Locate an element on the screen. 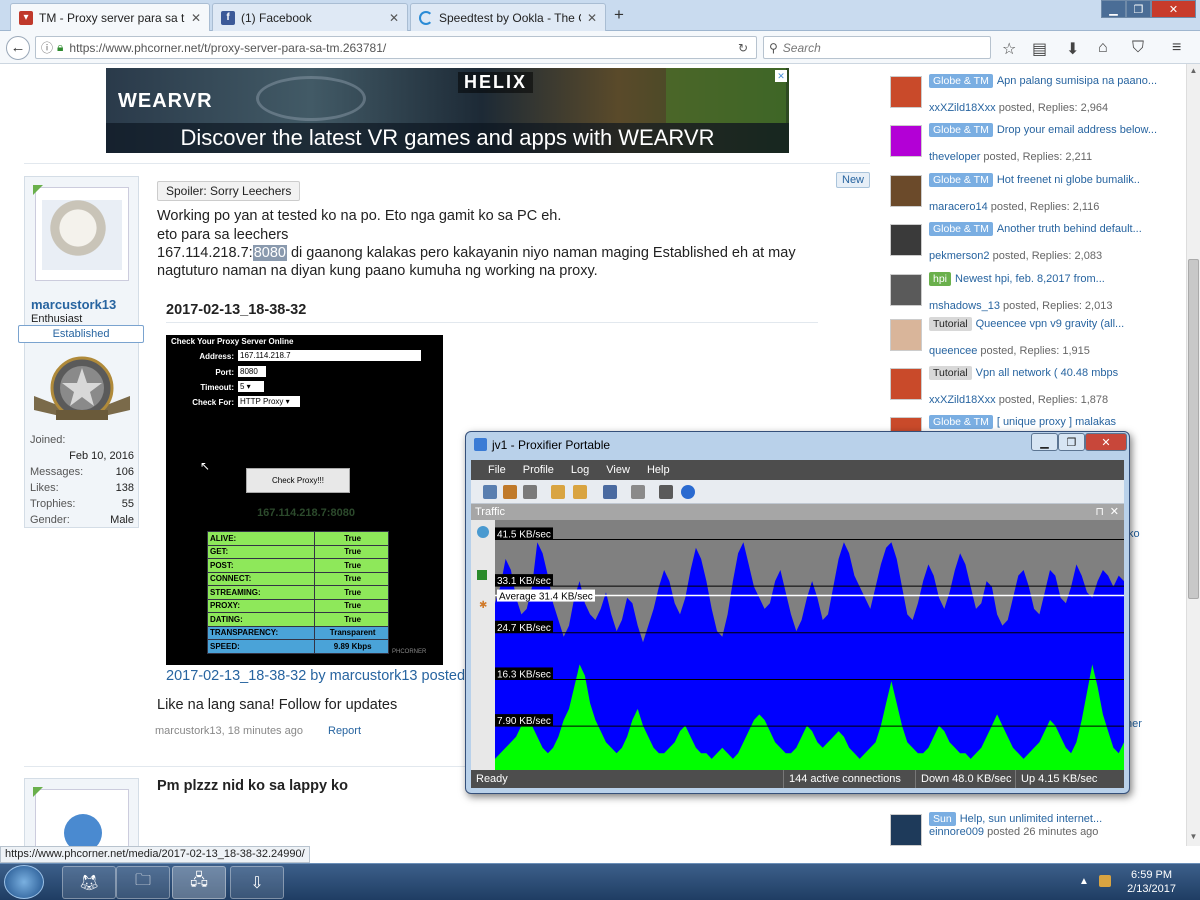  zoom-icon is located at coordinates (483, 532).